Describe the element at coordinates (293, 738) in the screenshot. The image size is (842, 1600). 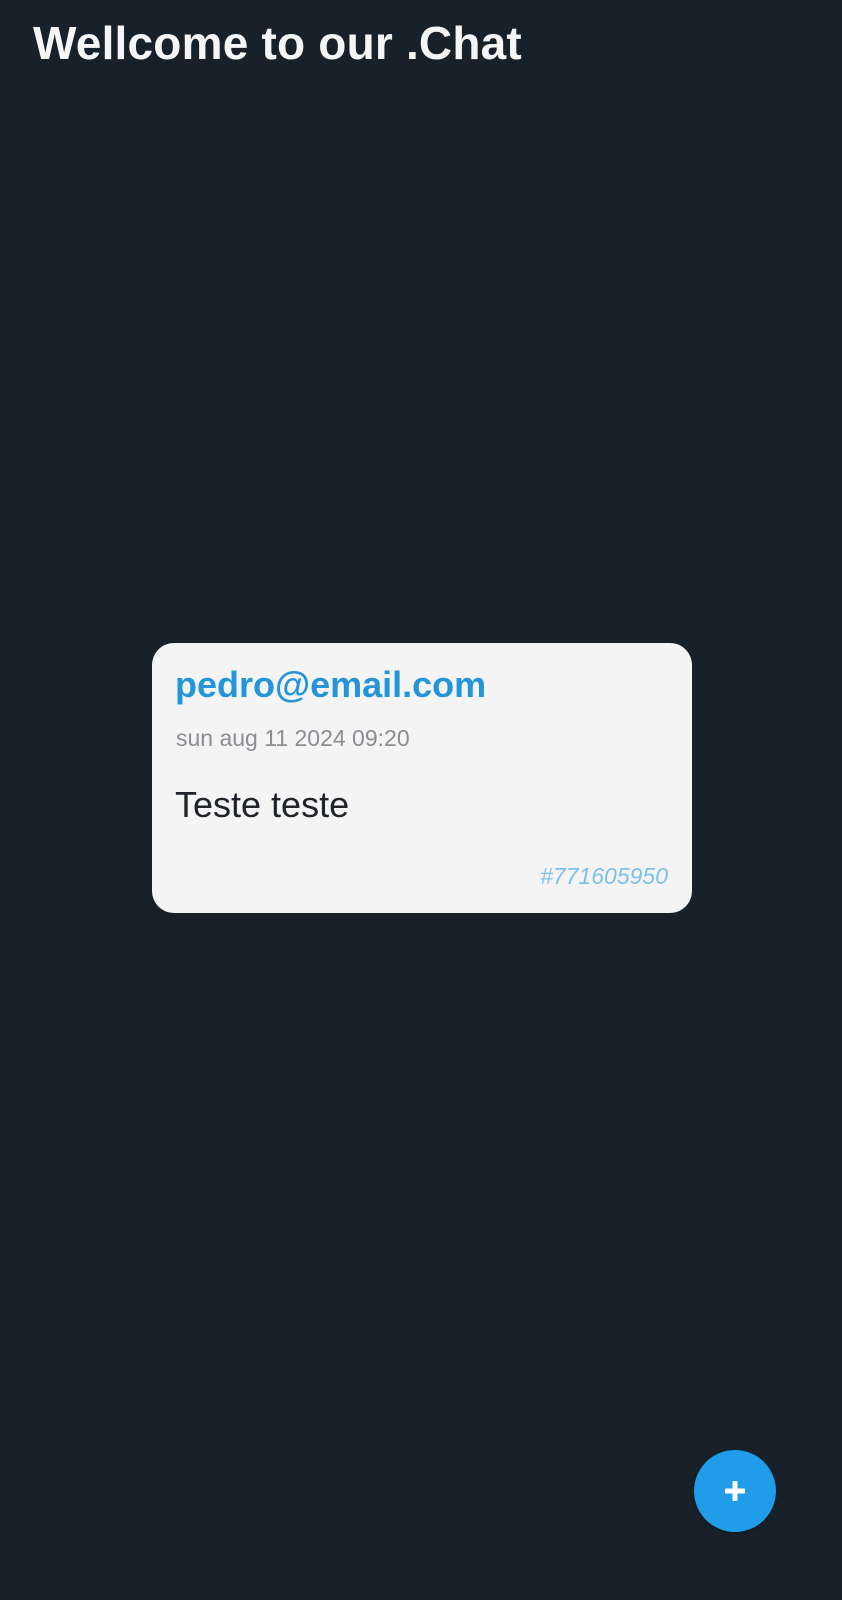
I see `message-timestamp: sun aug 11 2024 09:20` at that location.